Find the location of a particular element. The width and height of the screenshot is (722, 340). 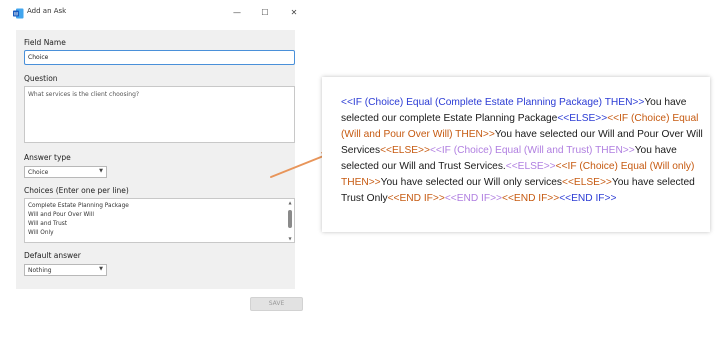

minimize-button: — is located at coordinates (237, 13).